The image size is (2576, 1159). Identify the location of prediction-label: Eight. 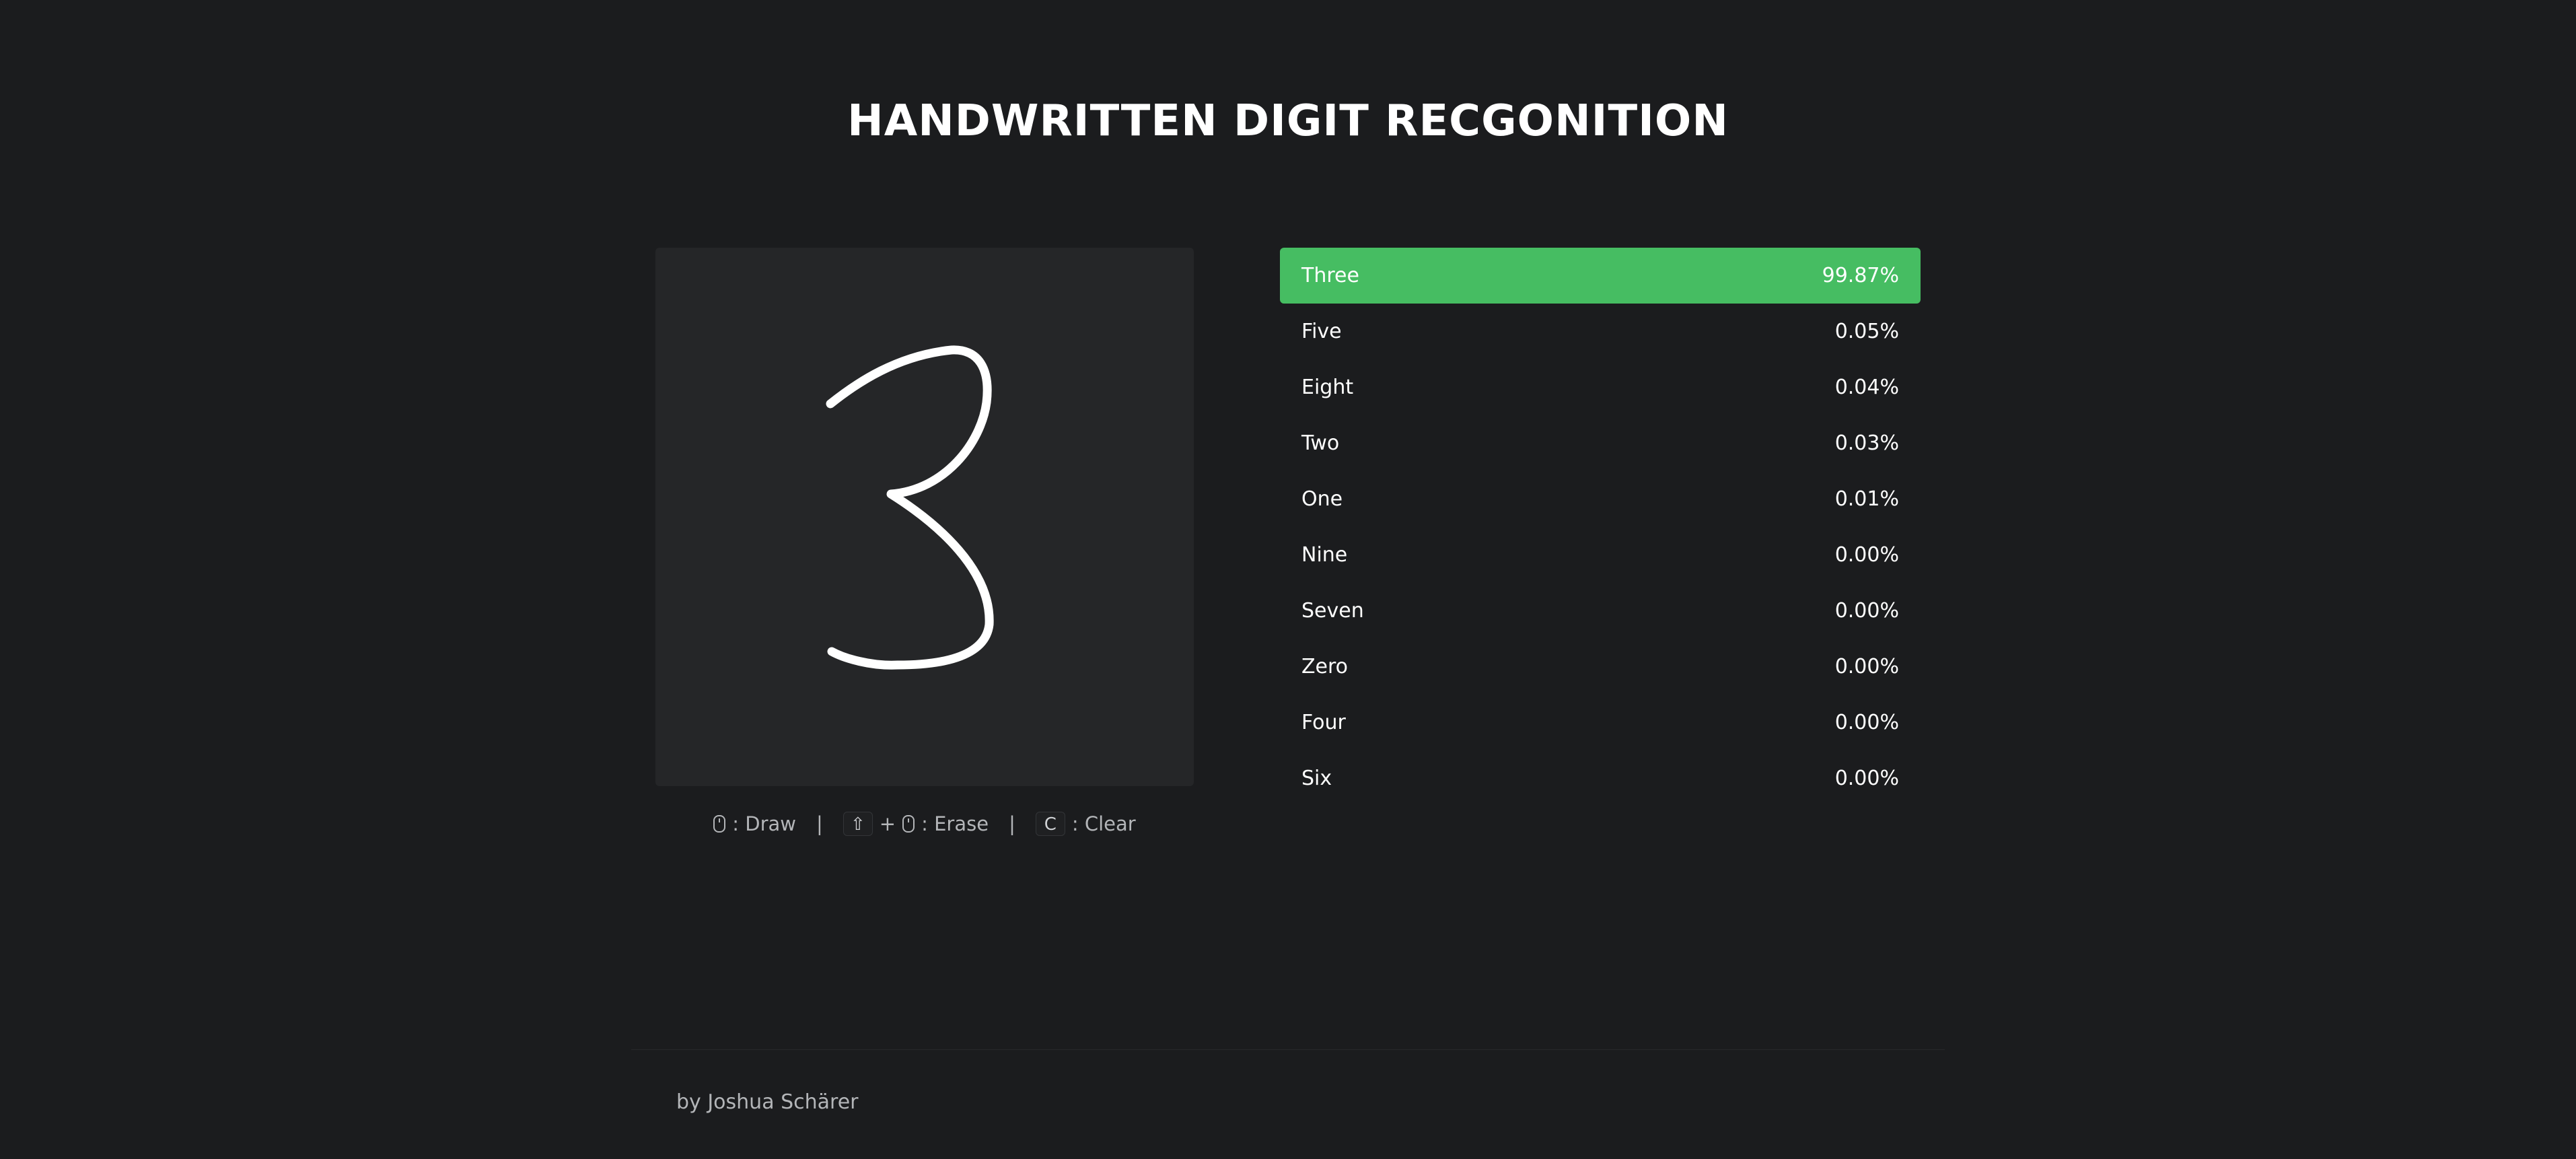
(1327, 388).